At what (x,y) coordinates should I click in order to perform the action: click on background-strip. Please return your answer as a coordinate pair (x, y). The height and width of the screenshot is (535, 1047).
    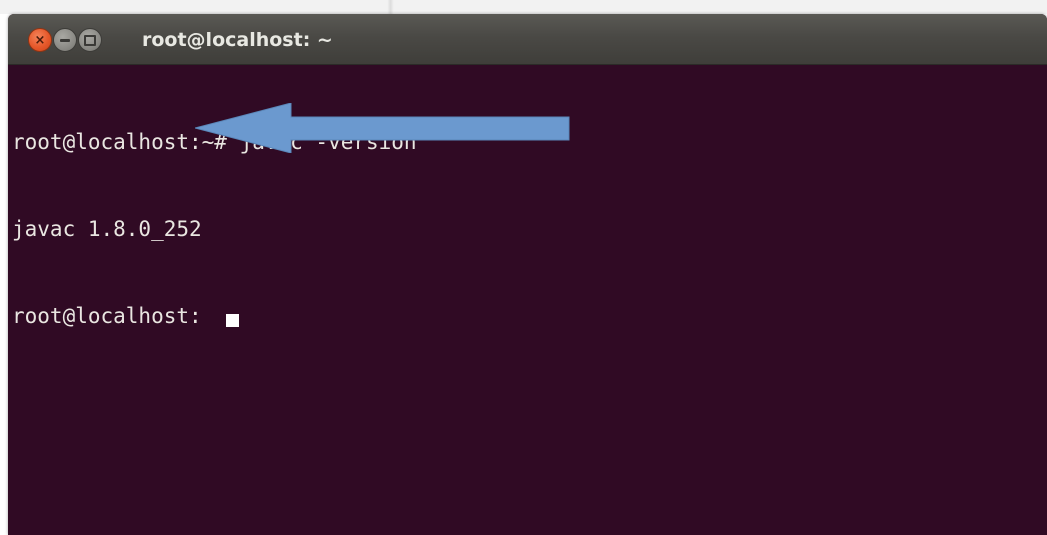
    Looking at the image, I should click on (523, 7).